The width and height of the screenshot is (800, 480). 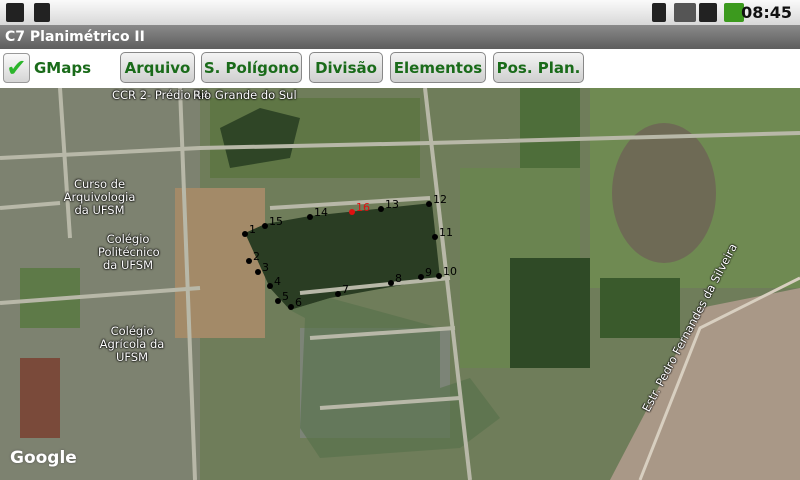 What do you see at coordinates (400, 12) in the screenshot?
I see `status-bar: 08:45` at bounding box center [400, 12].